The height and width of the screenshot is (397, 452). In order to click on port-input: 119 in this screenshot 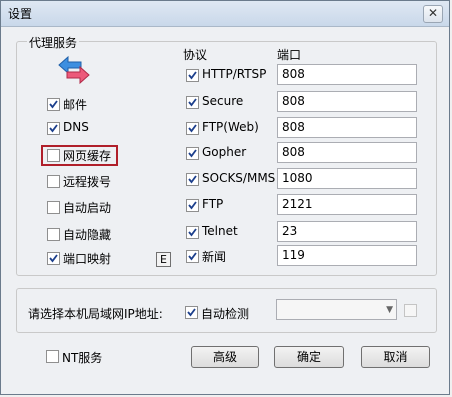, I will do `click(347, 255)`.